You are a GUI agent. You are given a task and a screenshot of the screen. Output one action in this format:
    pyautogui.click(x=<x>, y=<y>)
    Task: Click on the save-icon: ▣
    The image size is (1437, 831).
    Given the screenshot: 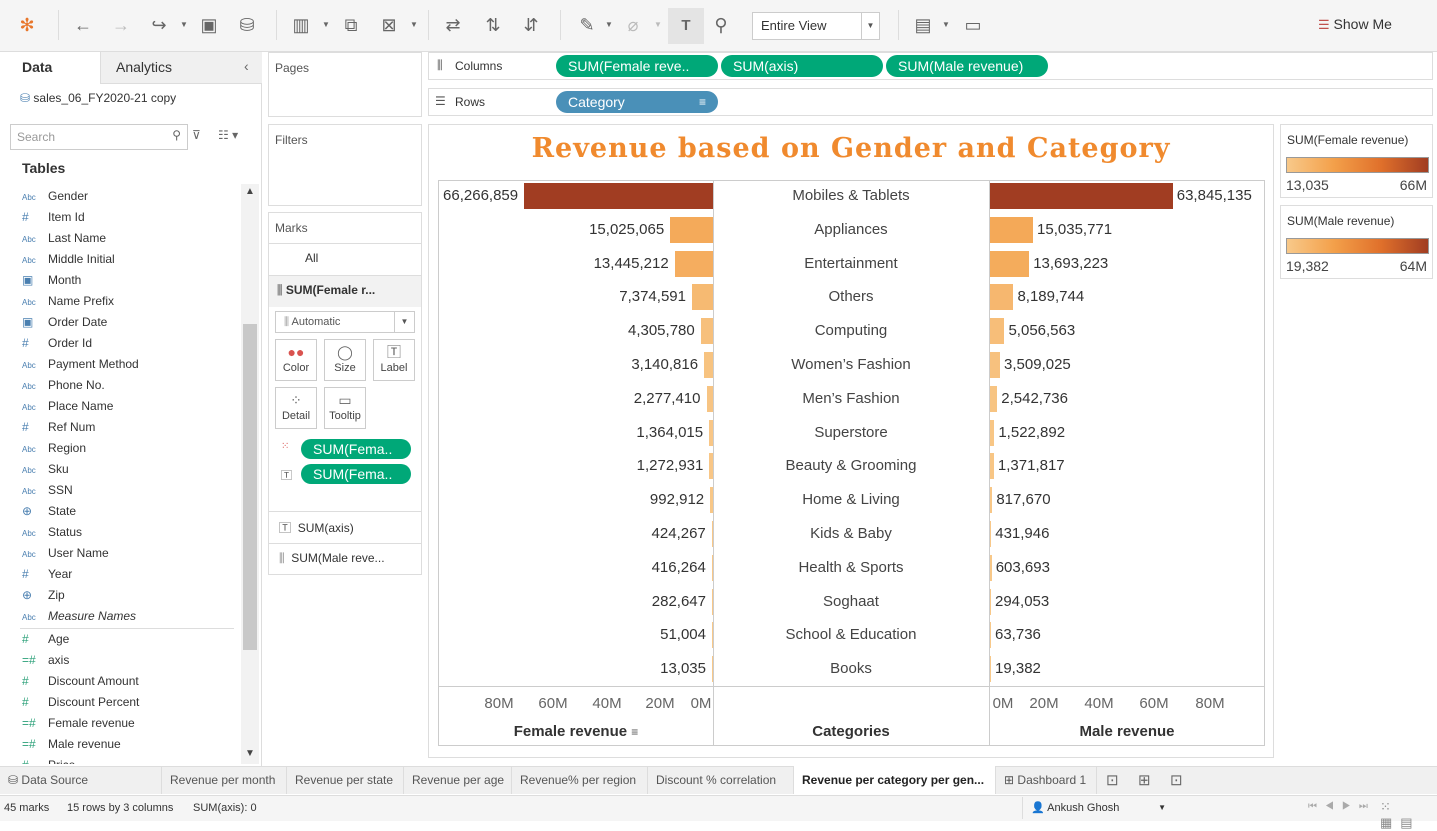 What is the action you would take?
    pyautogui.click(x=209, y=25)
    